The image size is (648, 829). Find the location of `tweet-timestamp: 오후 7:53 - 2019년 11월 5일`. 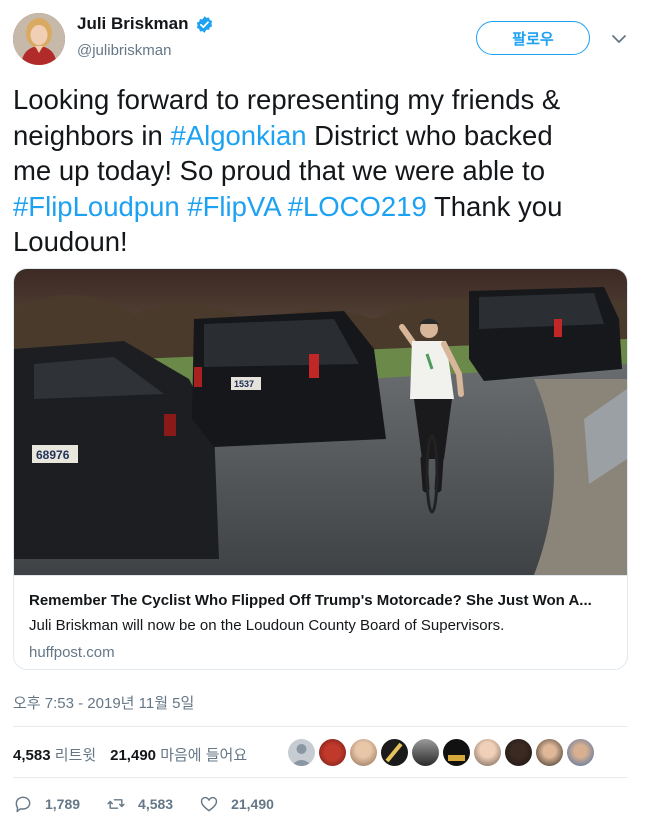

tweet-timestamp: 오후 7:53 - 2019년 11월 5일 is located at coordinates (103, 702).